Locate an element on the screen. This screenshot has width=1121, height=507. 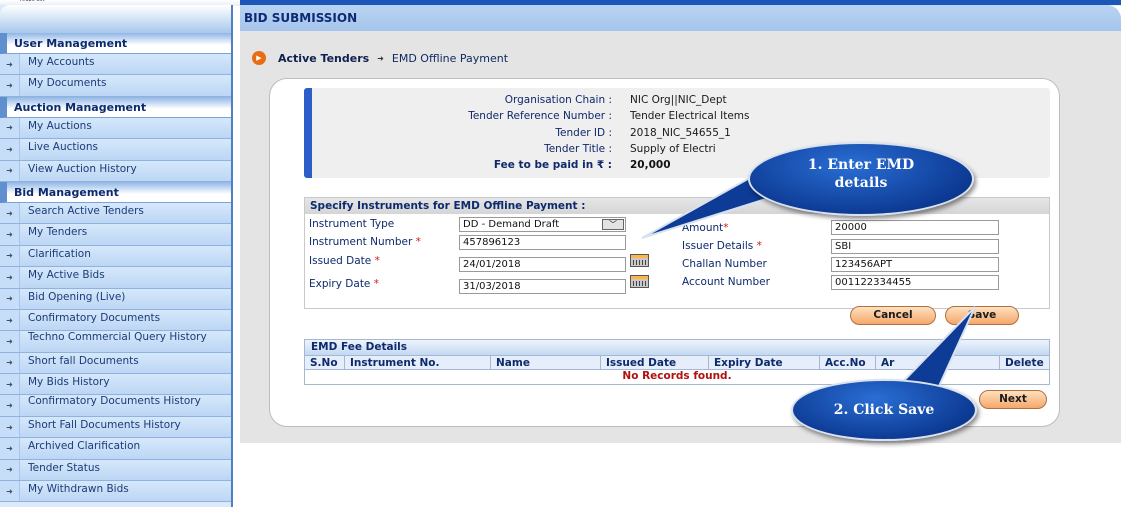
instrument-type-value: DD - Demand Draft is located at coordinates (511, 224).